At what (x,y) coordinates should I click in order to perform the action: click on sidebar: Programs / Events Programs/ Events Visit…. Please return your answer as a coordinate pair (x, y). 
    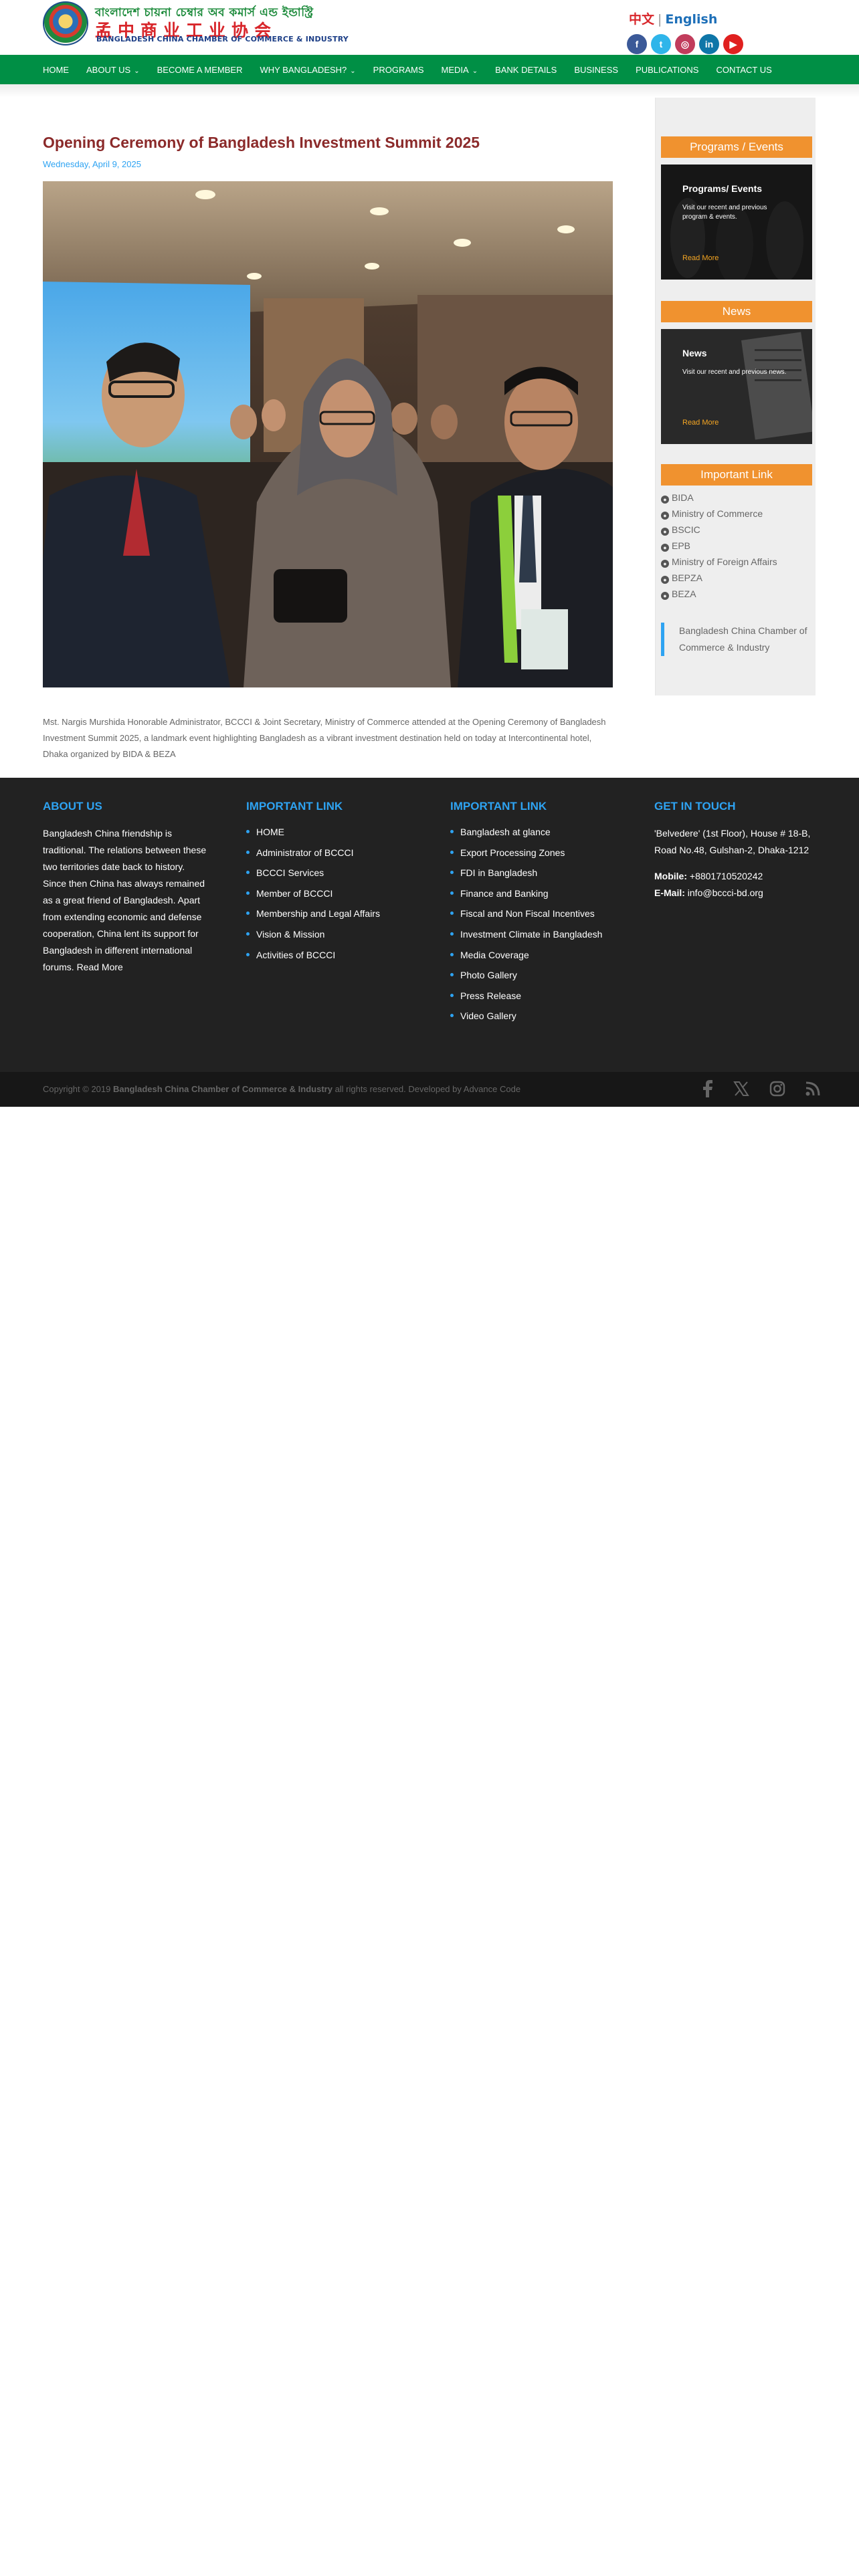
    Looking at the image, I should click on (735, 397).